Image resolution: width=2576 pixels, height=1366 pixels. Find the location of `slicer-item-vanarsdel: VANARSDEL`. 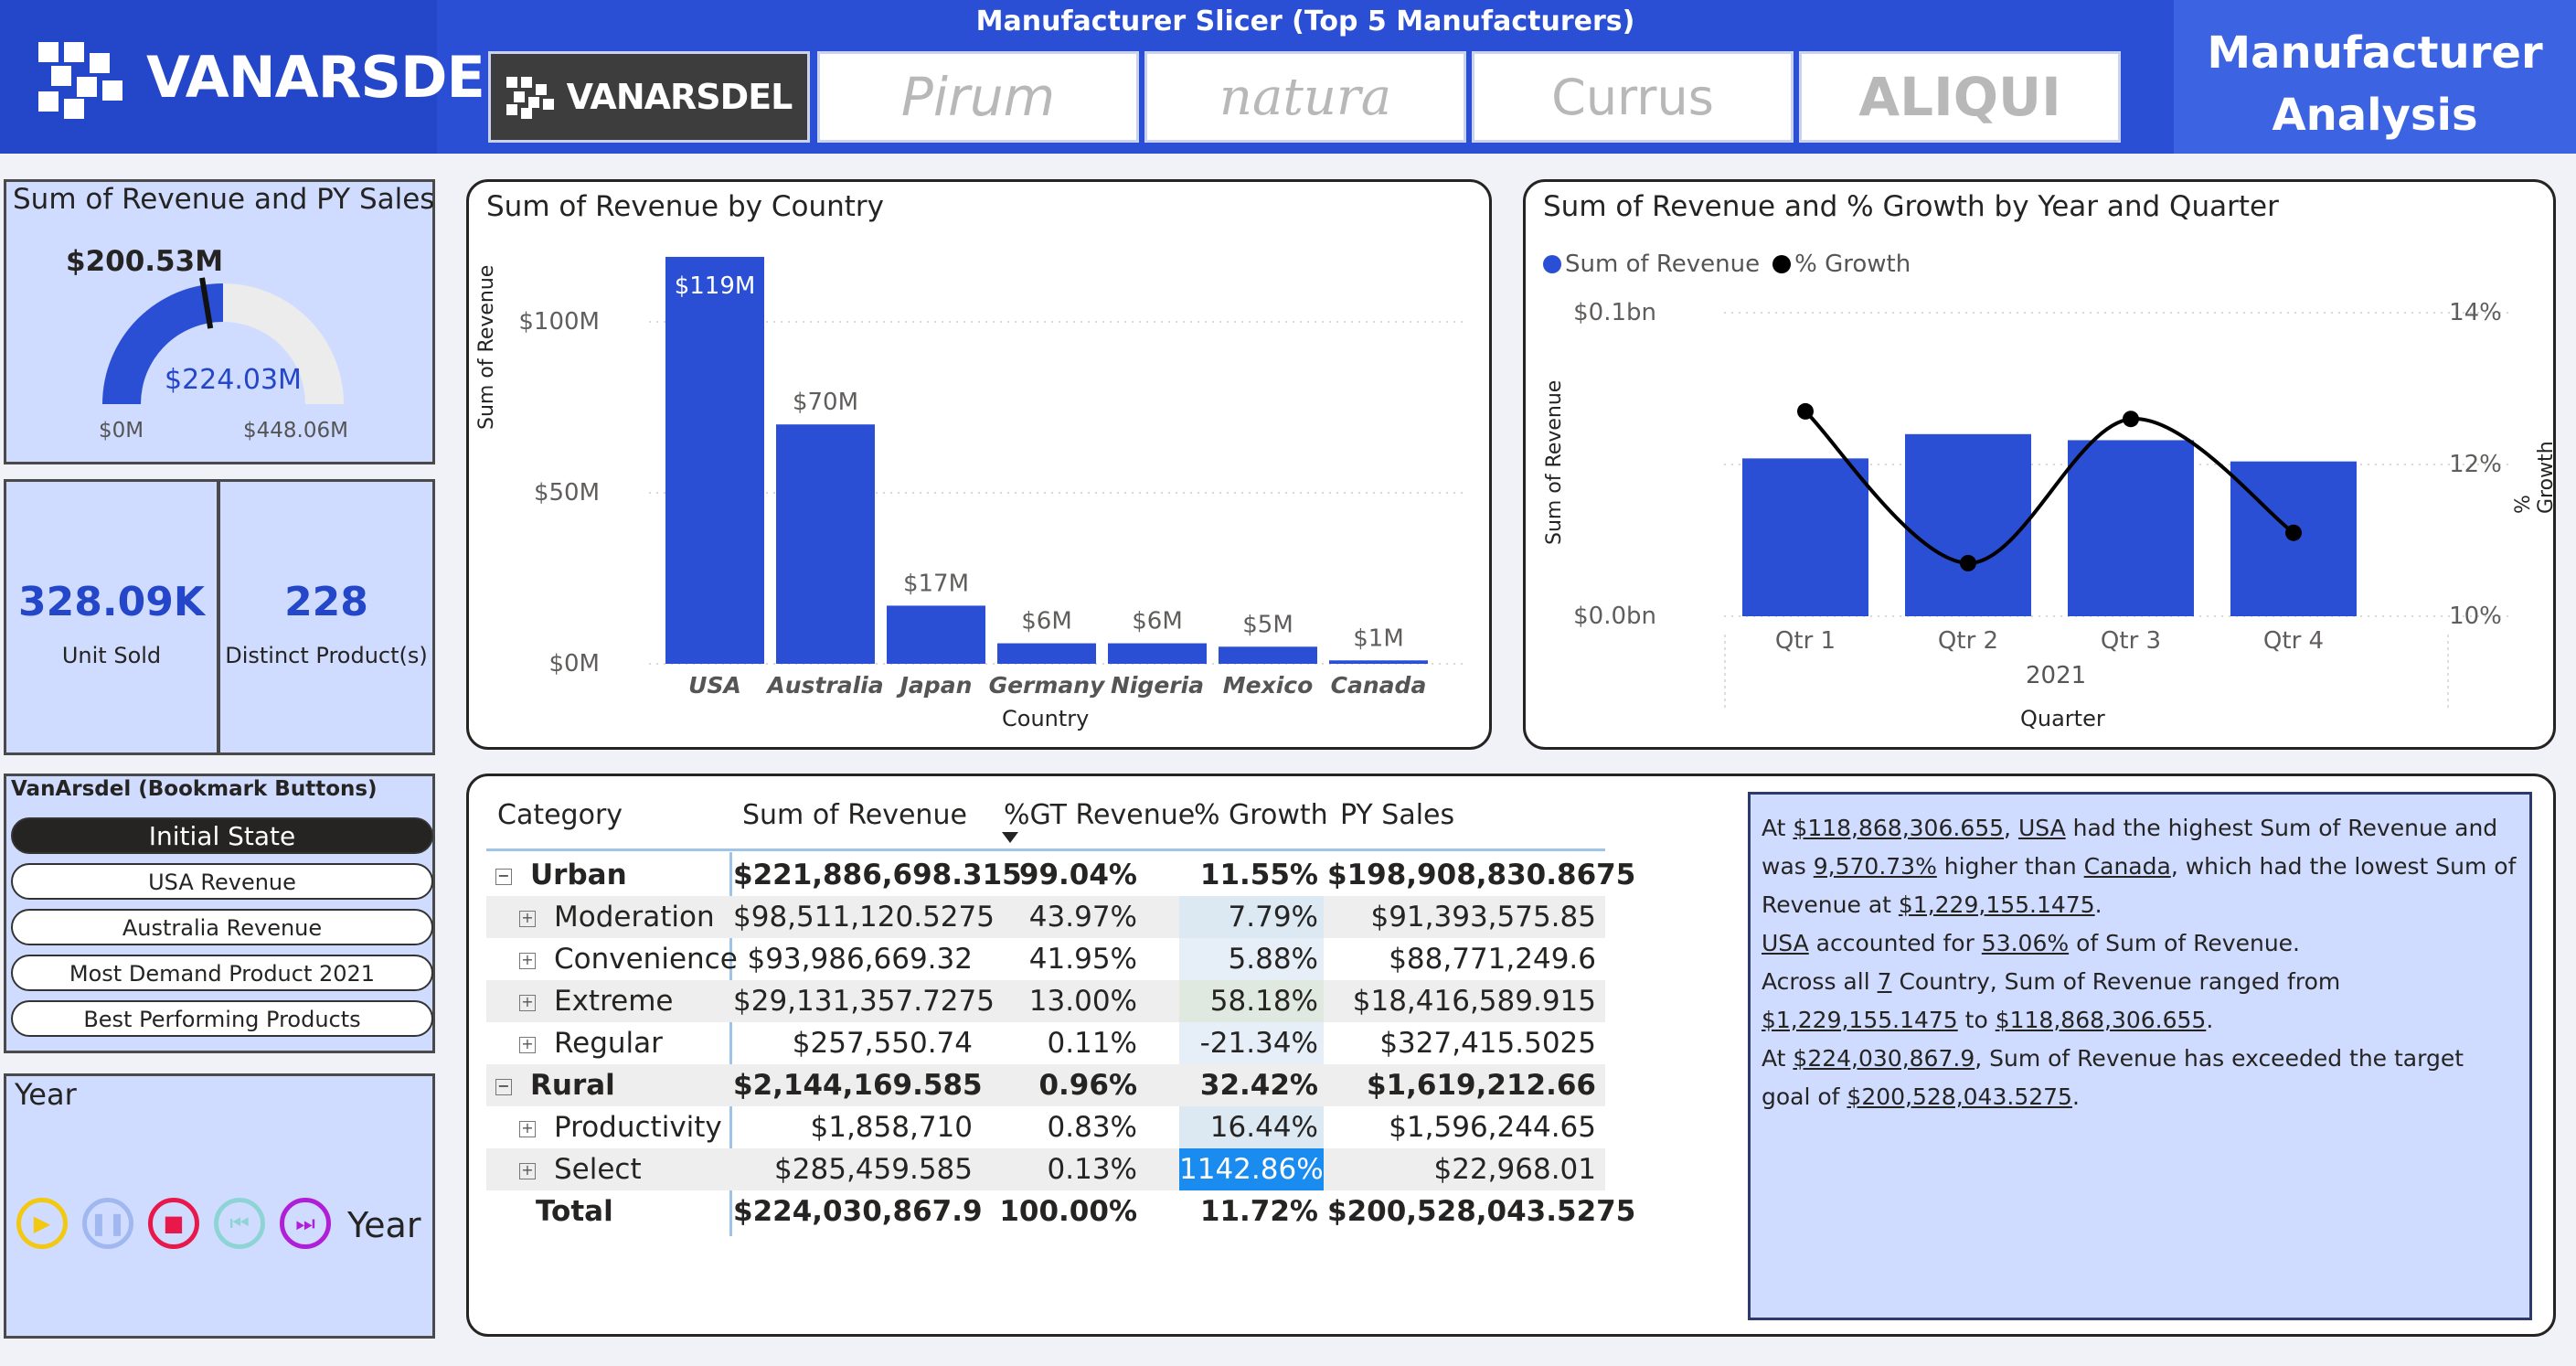

slicer-item-vanarsdel: VANARSDEL is located at coordinates (649, 97).